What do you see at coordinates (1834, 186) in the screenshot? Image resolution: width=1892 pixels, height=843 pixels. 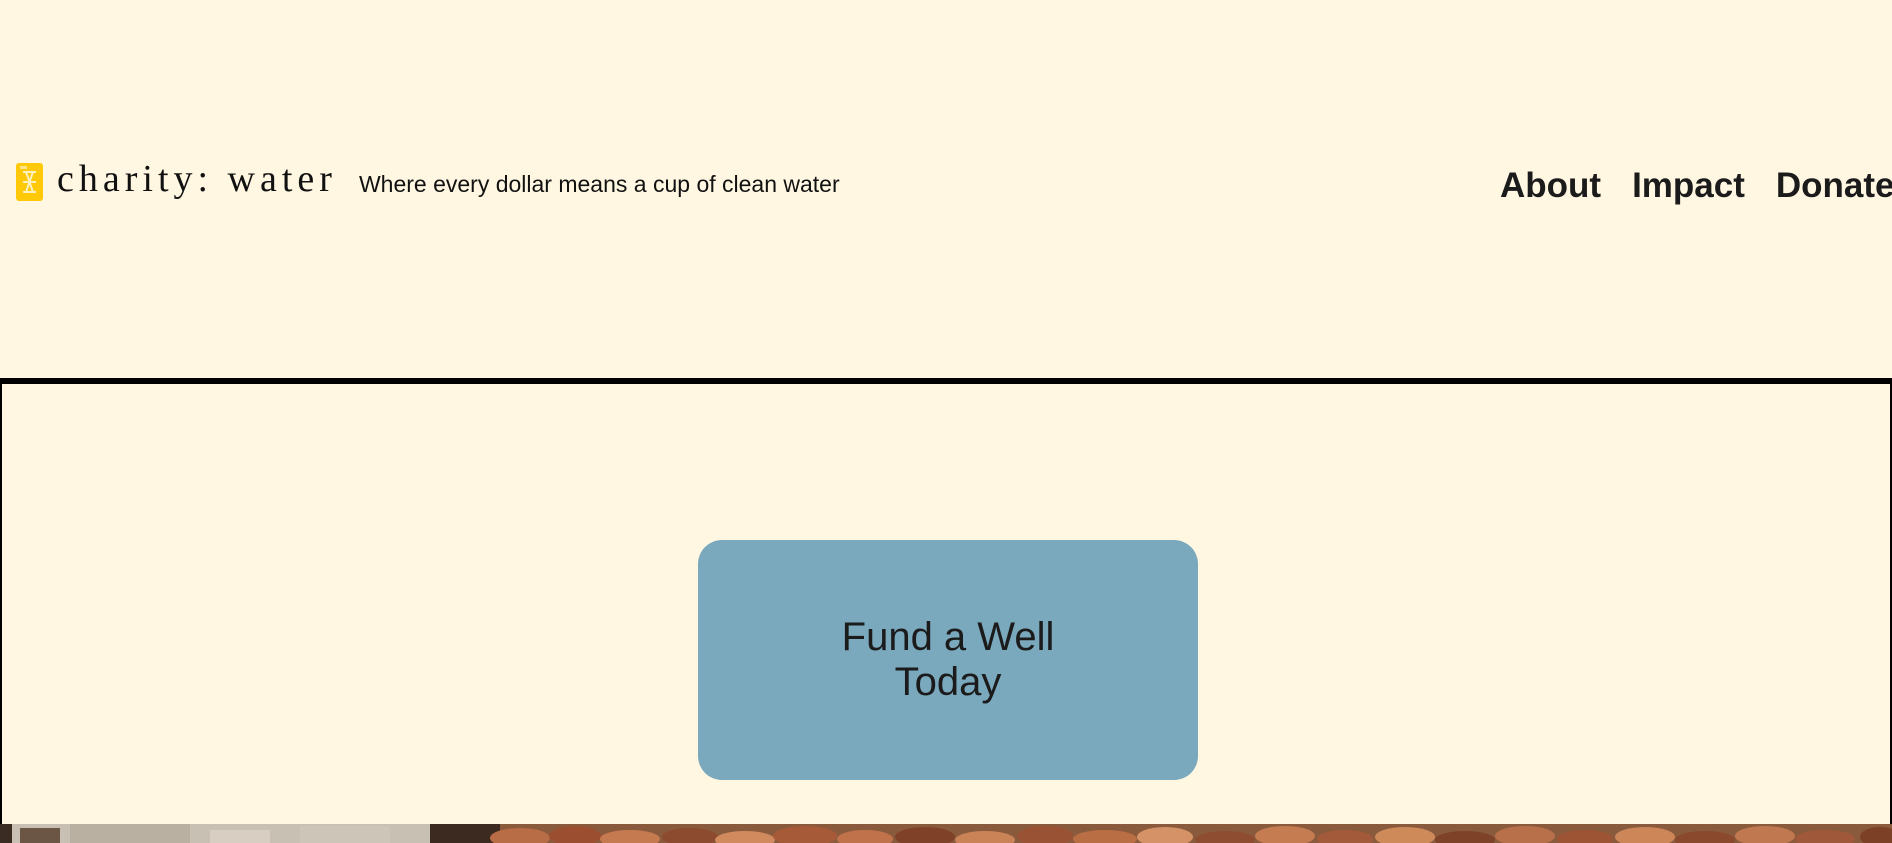 I see `nav-link-donate: Donate` at bounding box center [1834, 186].